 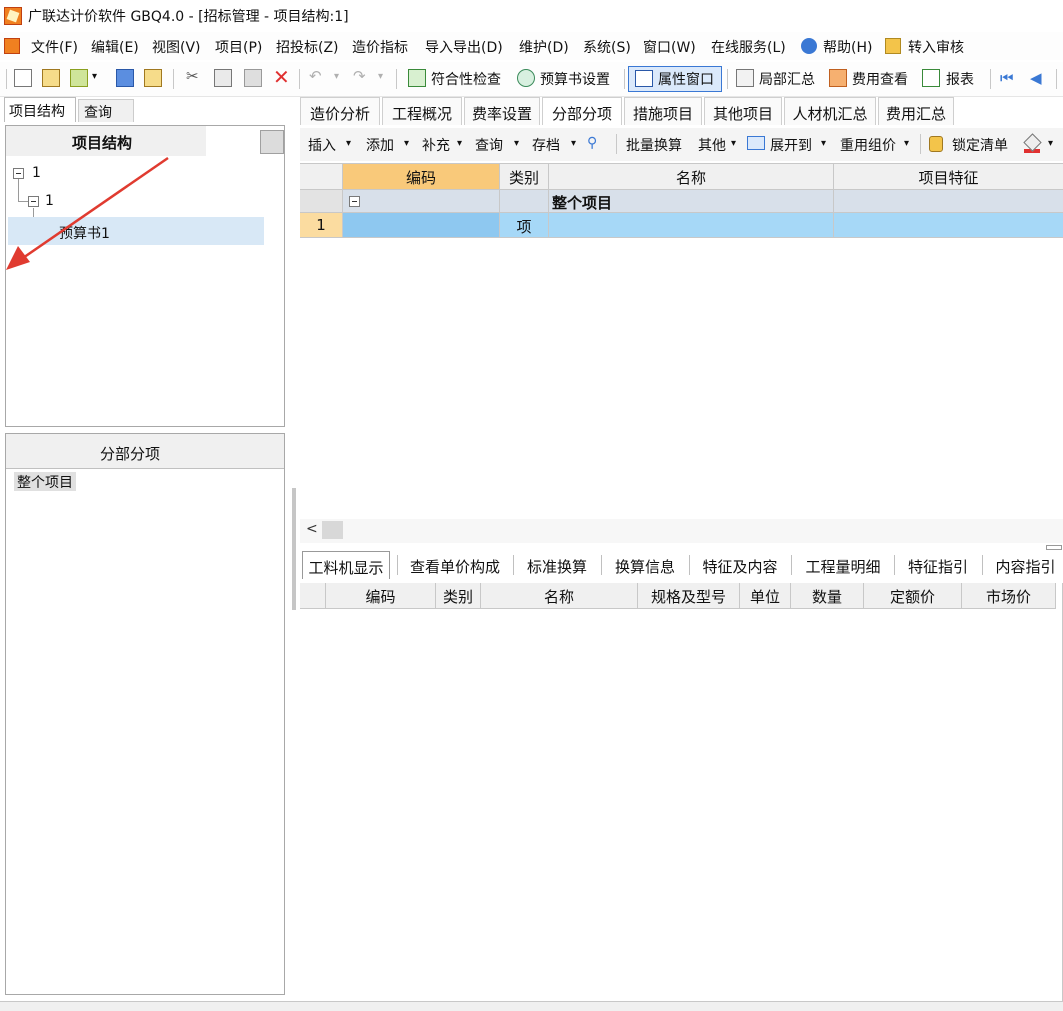 What do you see at coordinates (489, 145) in the screenshot?
I see `query-button: 查询` at bounding box center [489, 145].